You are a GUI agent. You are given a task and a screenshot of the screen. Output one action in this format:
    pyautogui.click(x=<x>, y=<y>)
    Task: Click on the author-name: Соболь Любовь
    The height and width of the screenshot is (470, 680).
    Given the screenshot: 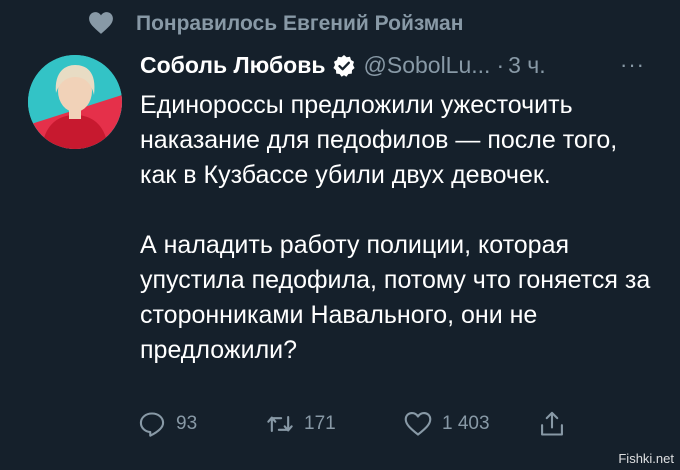 What is the action you would take?
    pyautogui.click(x=233, y=65)
    